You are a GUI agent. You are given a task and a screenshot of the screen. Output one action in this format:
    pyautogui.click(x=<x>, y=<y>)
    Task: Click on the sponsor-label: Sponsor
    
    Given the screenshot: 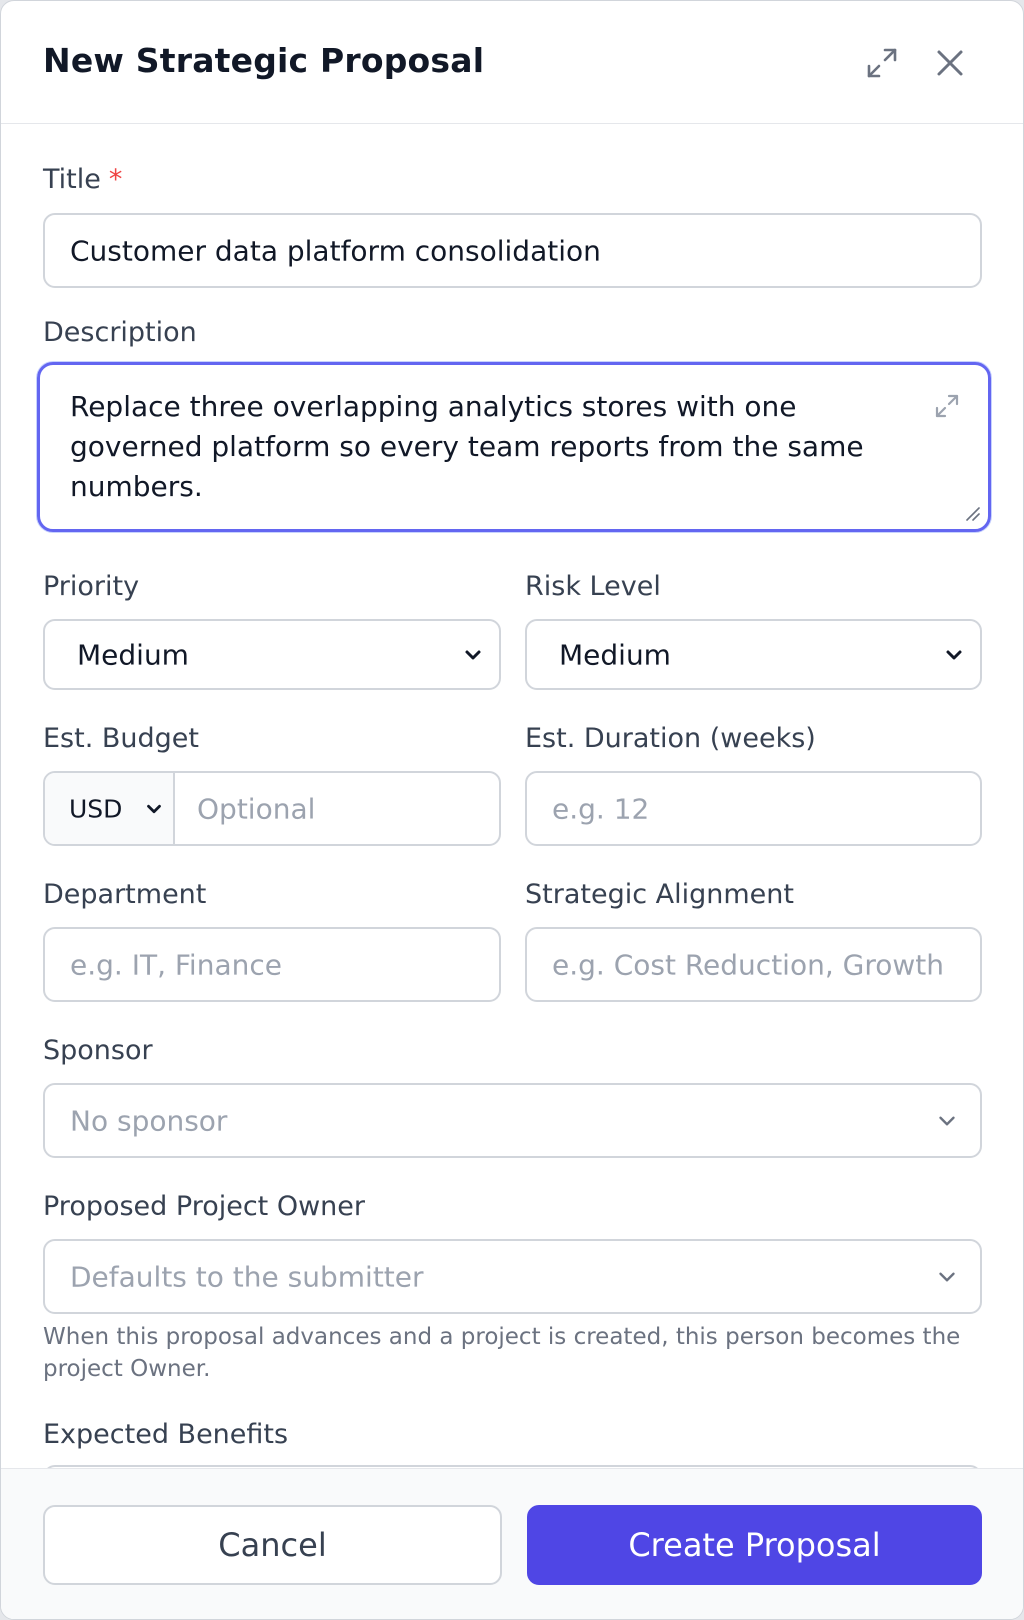 What is the action you would take?
    pyautogui.click(x=98, y=1050)
    